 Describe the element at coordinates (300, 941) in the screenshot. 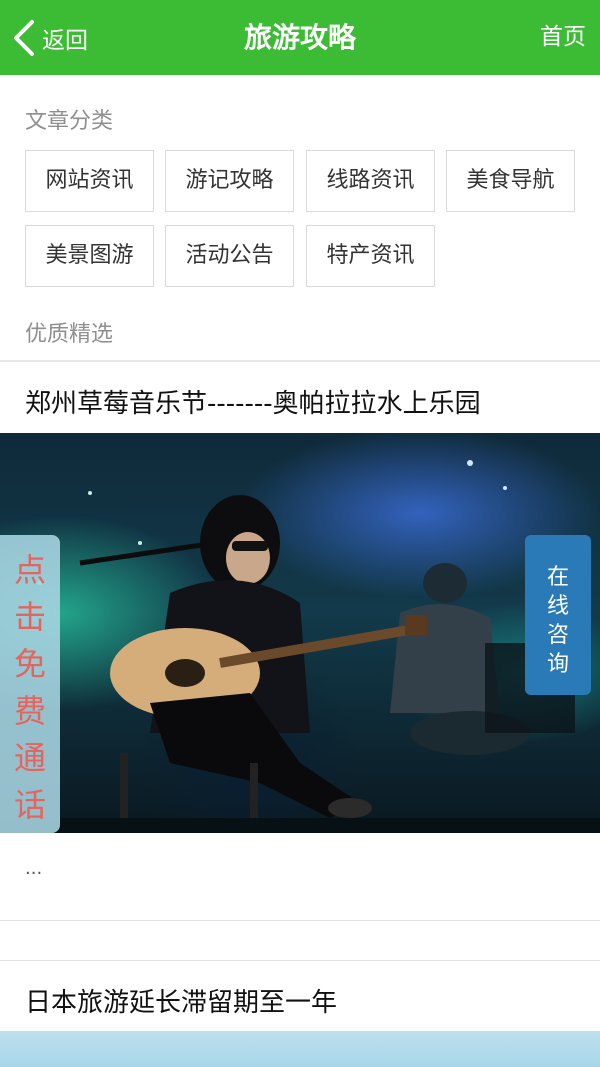

I see `spacer` at that location.